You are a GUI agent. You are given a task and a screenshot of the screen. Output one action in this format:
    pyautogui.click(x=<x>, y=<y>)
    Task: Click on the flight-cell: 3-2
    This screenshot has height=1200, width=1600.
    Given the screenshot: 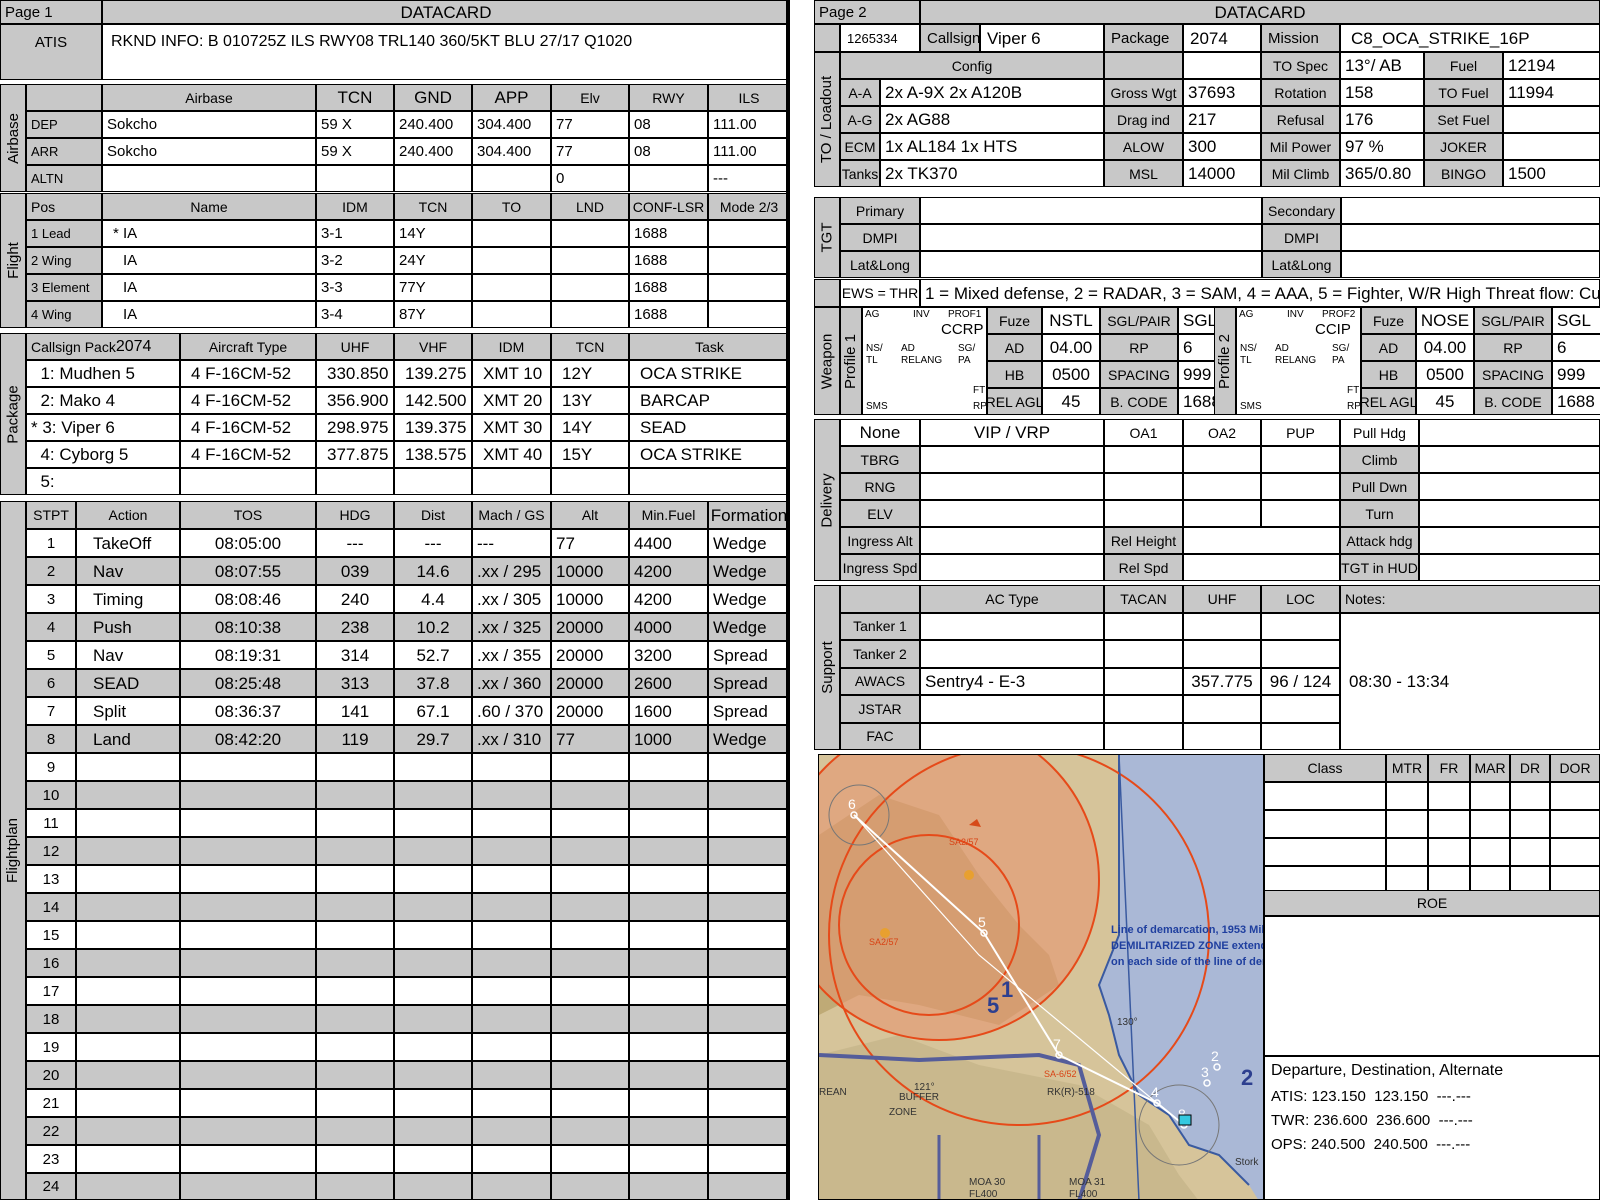 What is the action you would take?
    pyautogui.click(x=355, y=260)
    